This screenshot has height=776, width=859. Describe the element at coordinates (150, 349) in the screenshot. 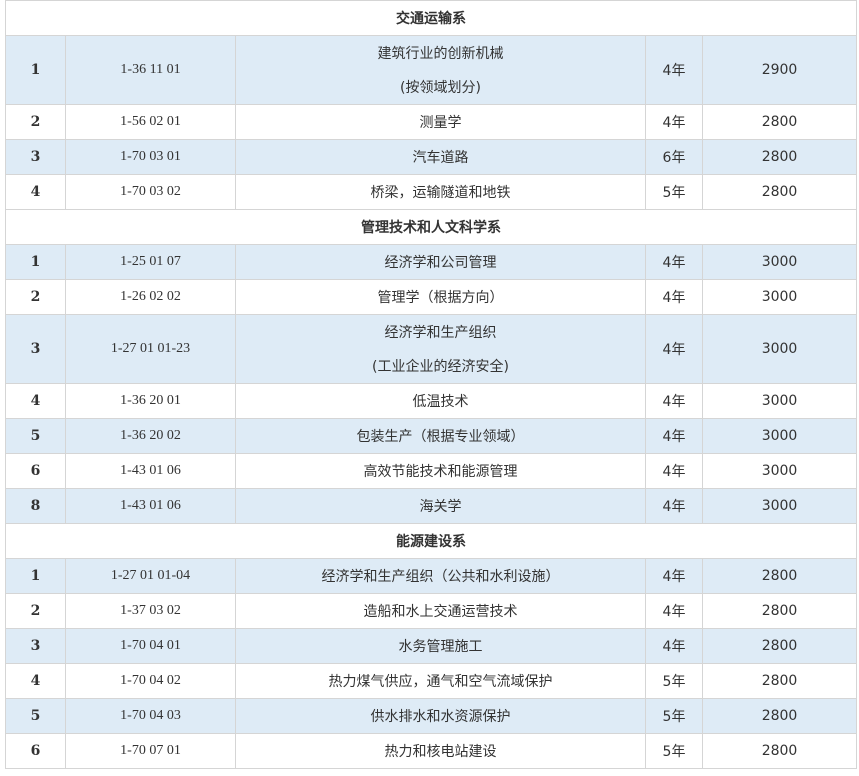

I see `specialty-code: 1-27 01 01-23` at that location.